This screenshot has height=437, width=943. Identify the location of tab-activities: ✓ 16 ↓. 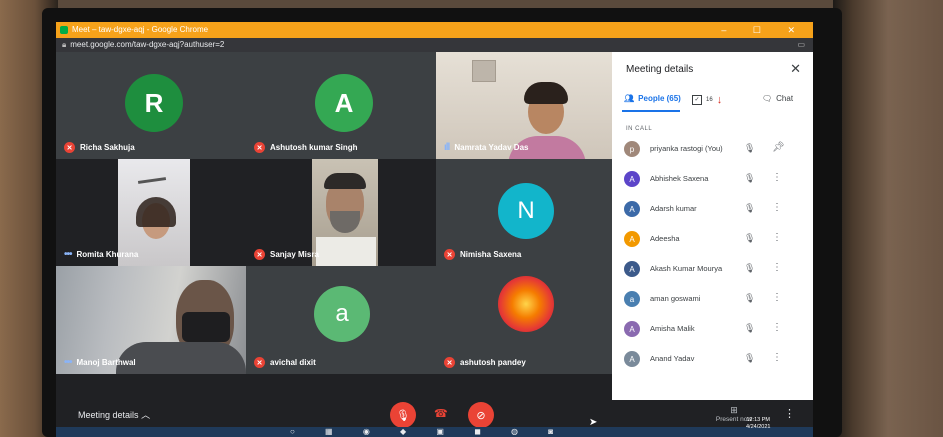
(707, 100).